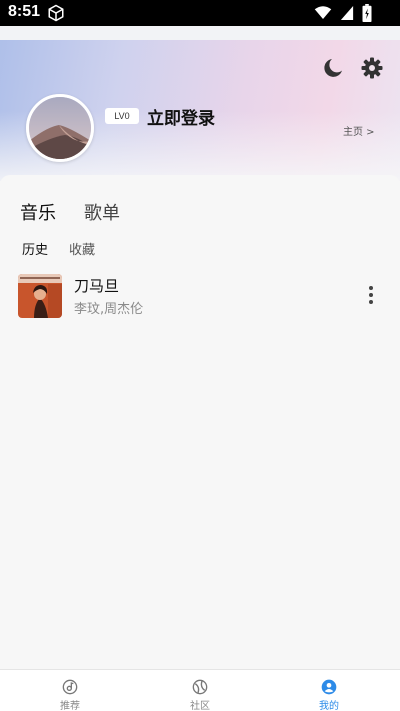 This screenshot has width=400, height=711. Describe the element at coordinates (56, 13) in the screenshot. I see `cube-icon` at that location.